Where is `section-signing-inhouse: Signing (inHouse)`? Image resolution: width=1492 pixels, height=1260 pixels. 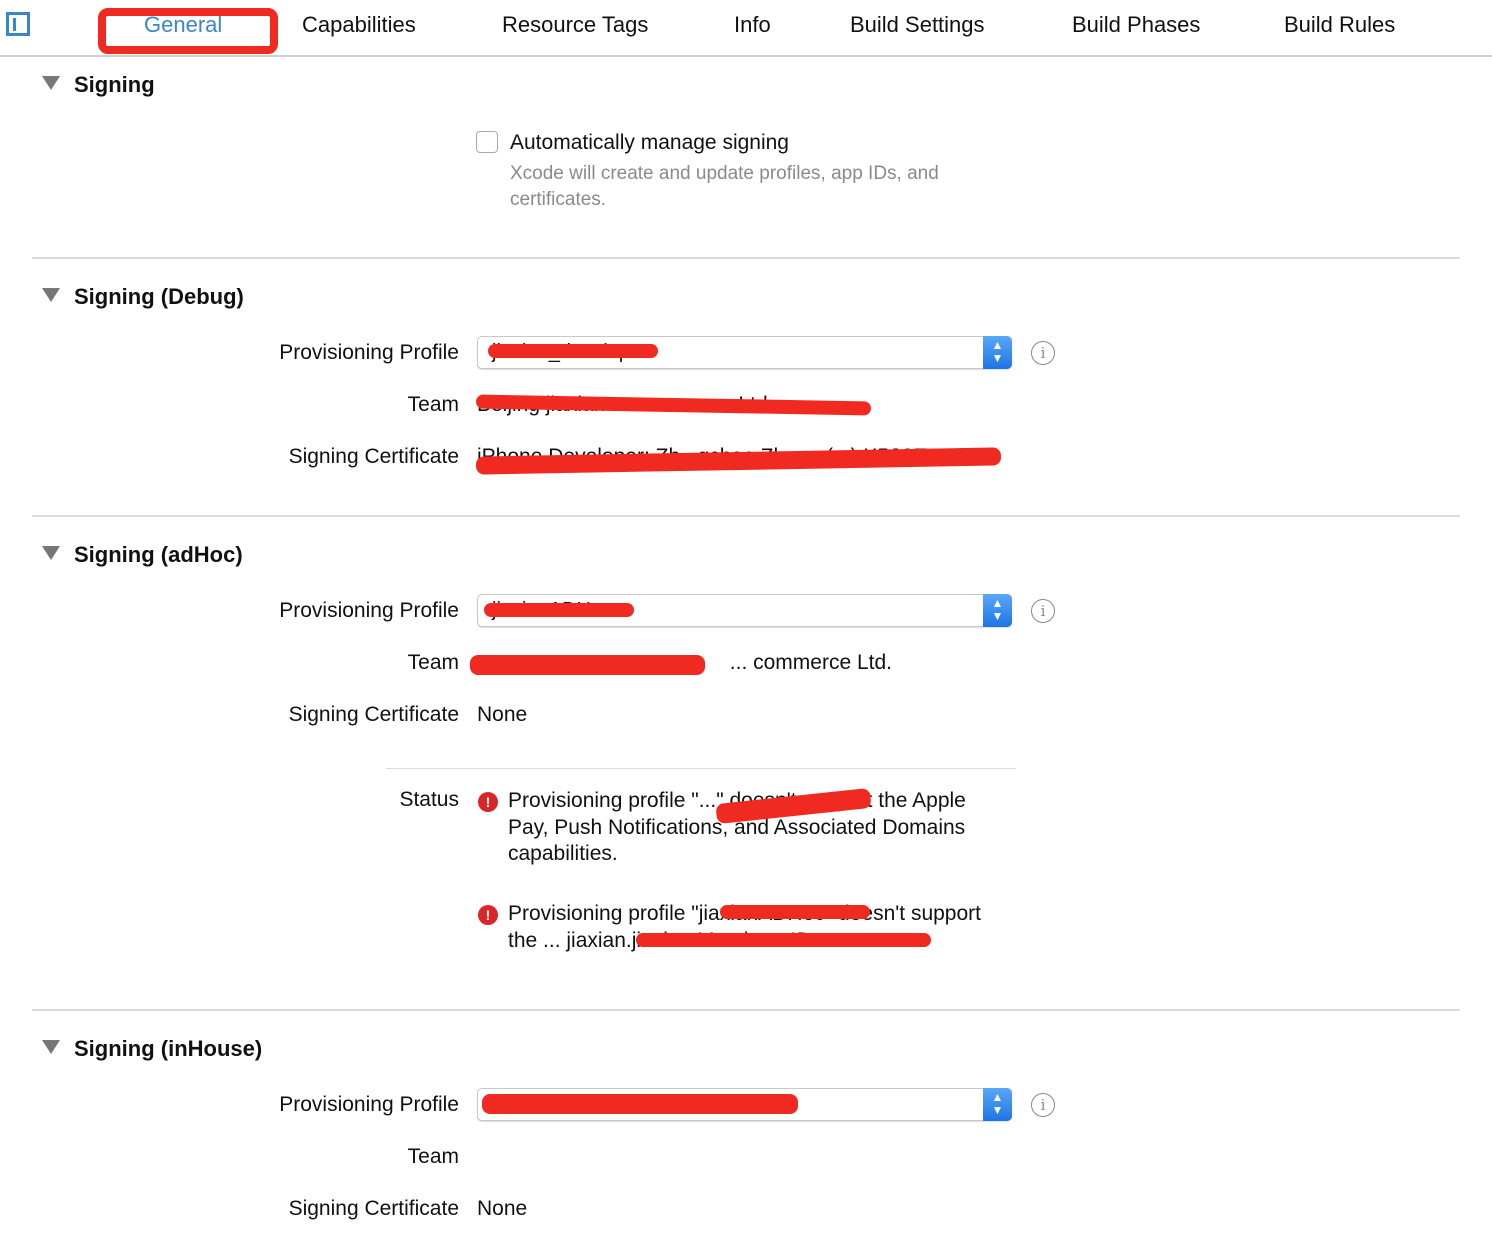 section-signing-inhouse: Signing (inHouse) is located at coordinates (152, 1049).